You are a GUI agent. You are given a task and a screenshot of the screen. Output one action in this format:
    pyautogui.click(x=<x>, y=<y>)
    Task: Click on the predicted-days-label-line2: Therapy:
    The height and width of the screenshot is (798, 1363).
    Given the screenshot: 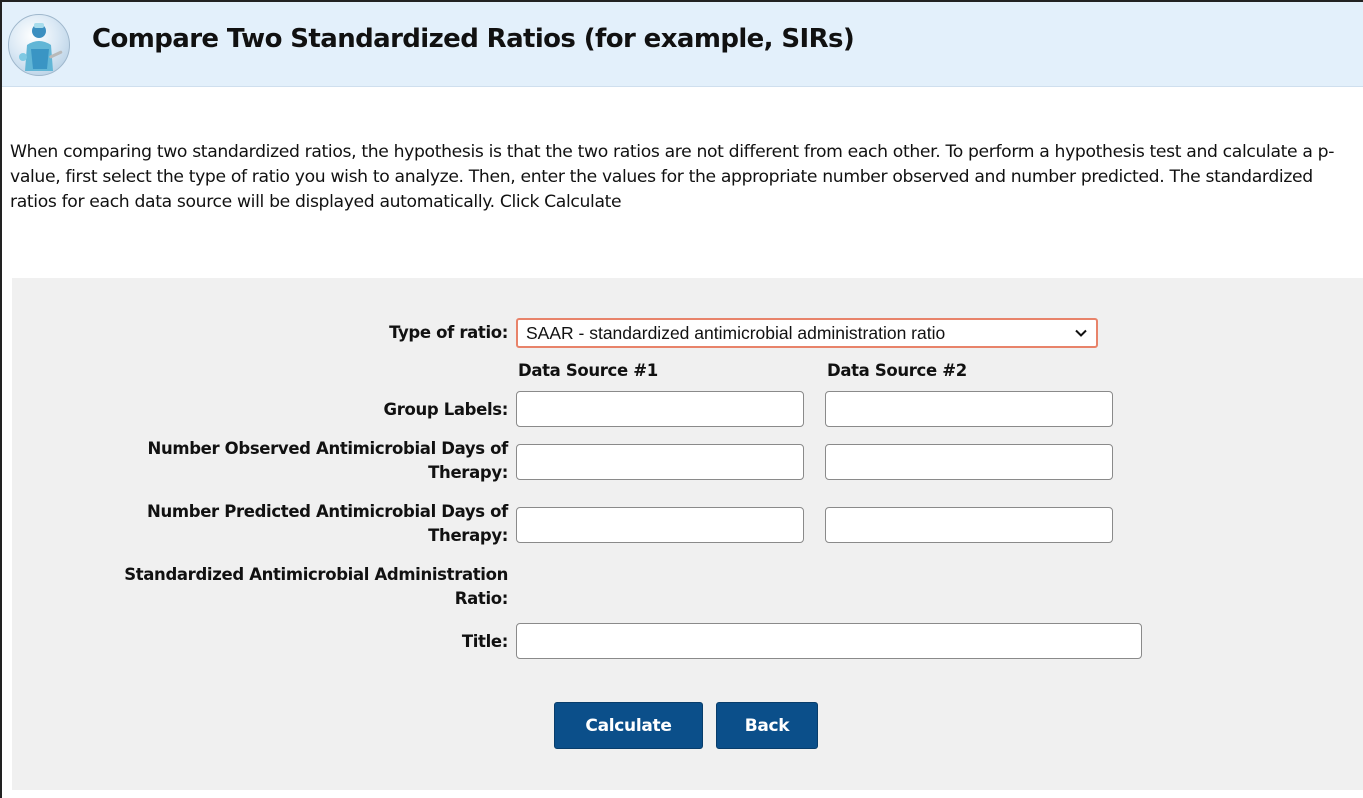 What is the action you would take?
    pyautogui.click(x=468, y=535)
    